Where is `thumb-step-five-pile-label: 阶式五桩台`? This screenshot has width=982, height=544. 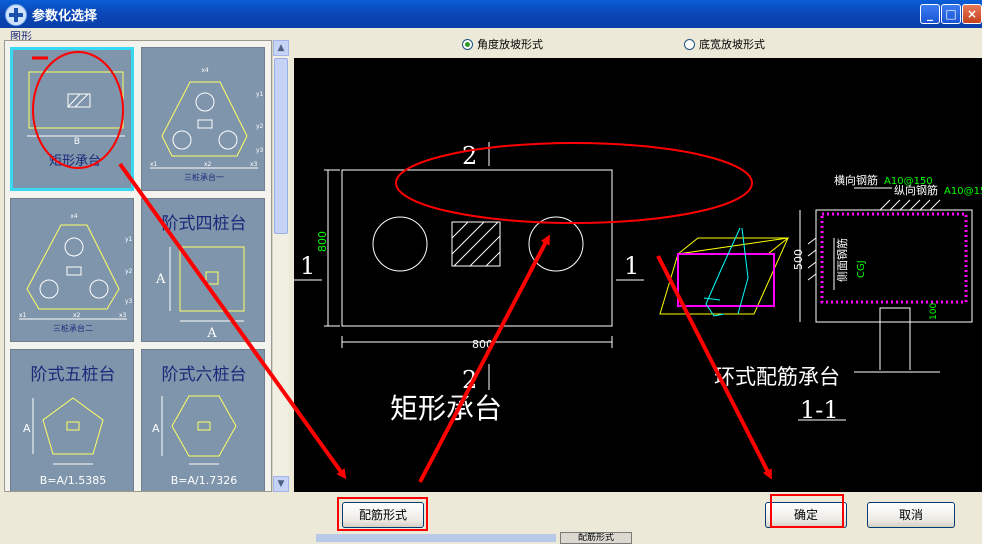 thumb-step-five-pile-label: 阶式五桩台 is located at coordinates (73, 375).